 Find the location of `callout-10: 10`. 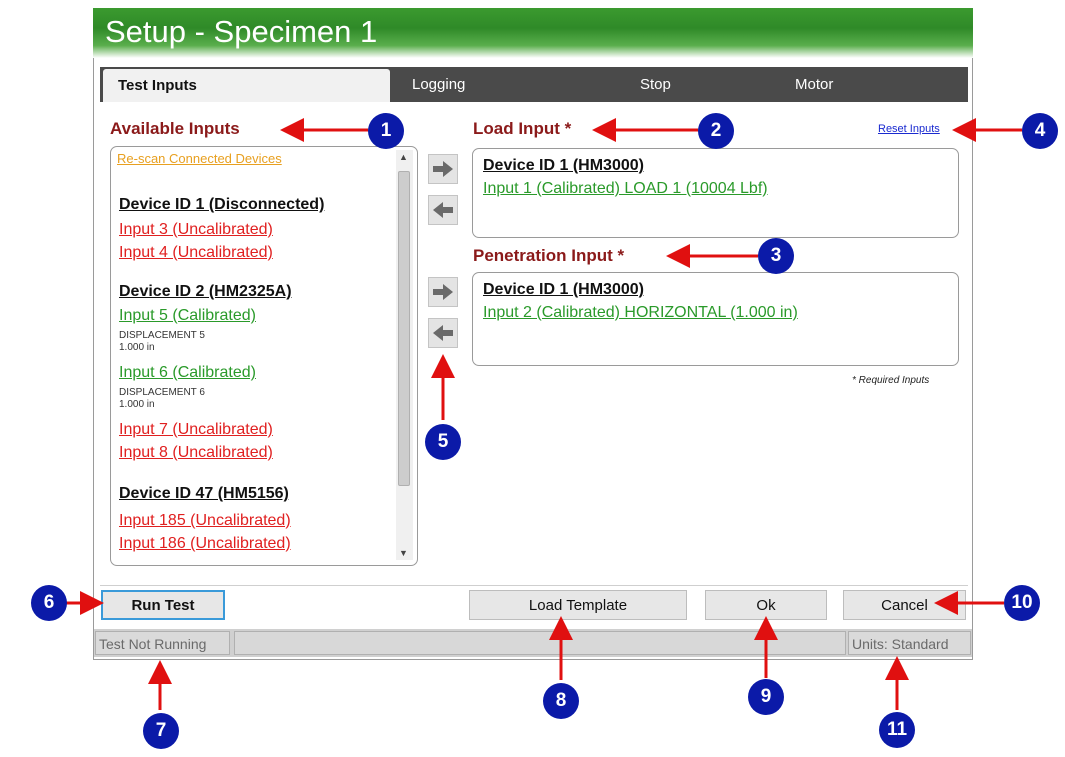

callout-10: 10 is located at coordinates (1022, 603).